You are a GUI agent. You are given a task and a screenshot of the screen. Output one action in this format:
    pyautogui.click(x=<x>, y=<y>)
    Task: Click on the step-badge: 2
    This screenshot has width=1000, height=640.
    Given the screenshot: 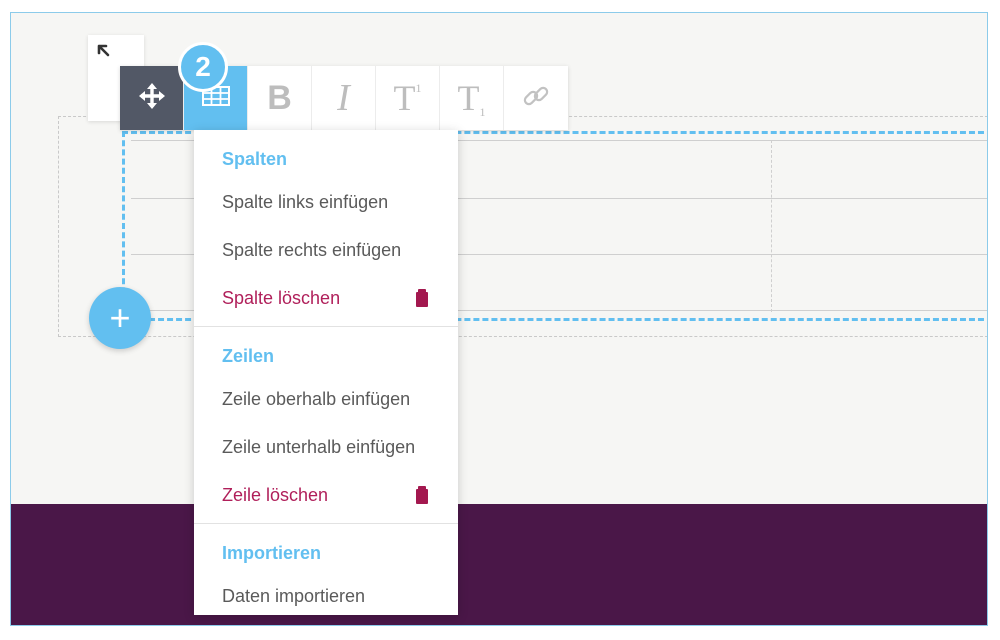 What is the action you would take?
    pyautogui.click(x=203, y=67)
    